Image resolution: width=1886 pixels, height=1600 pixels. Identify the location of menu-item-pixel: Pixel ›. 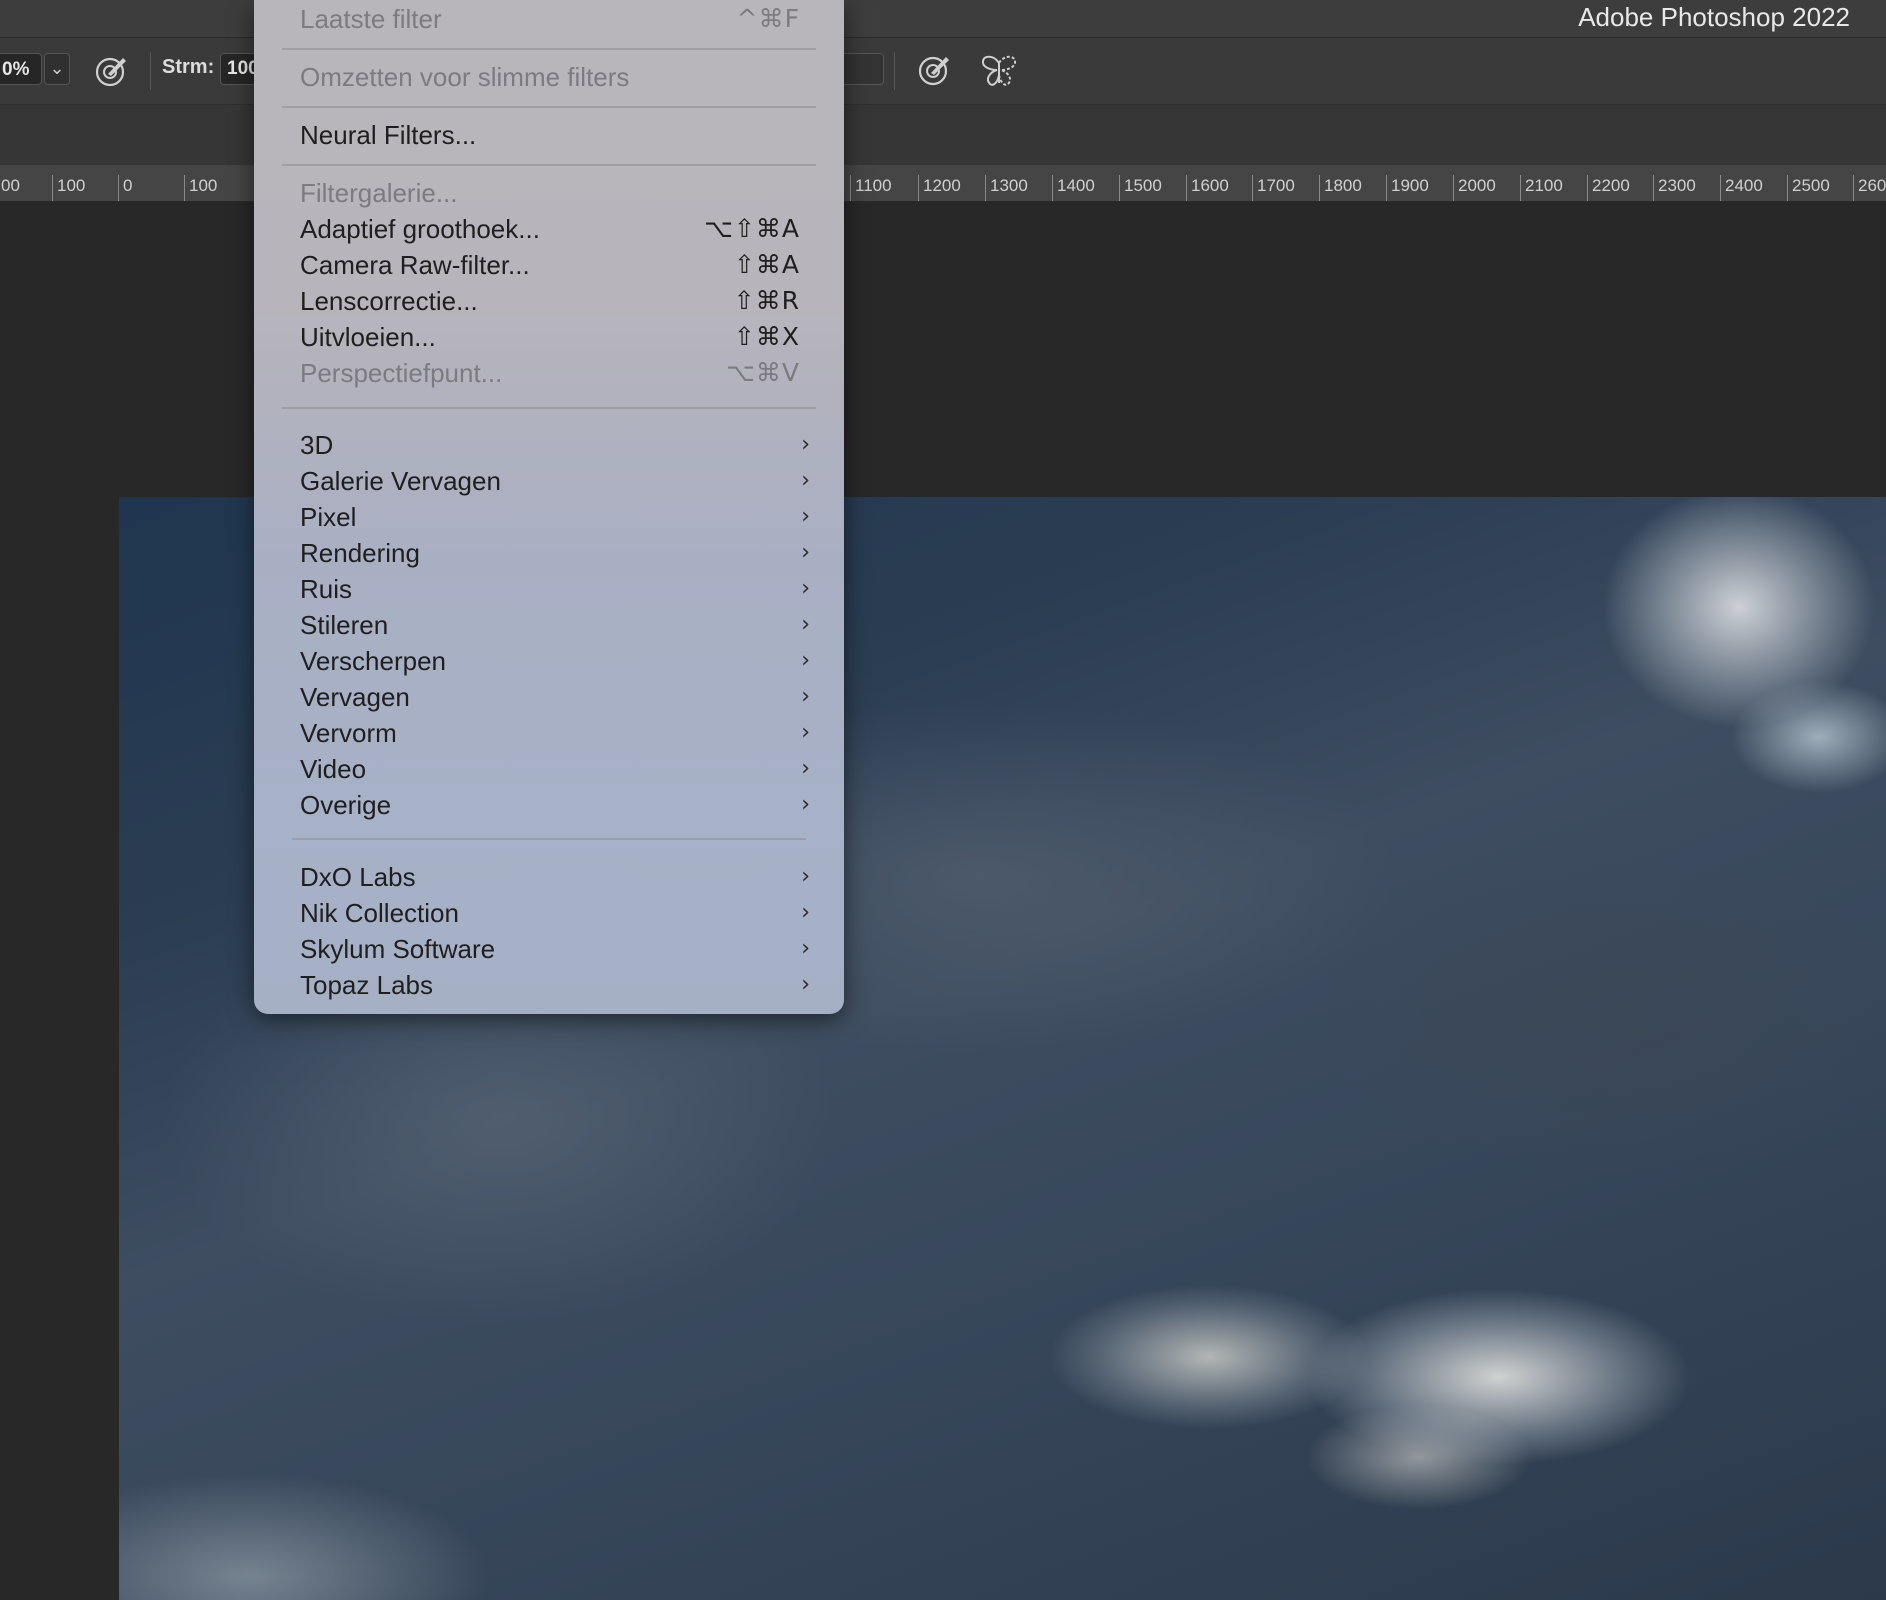
(572, 517).